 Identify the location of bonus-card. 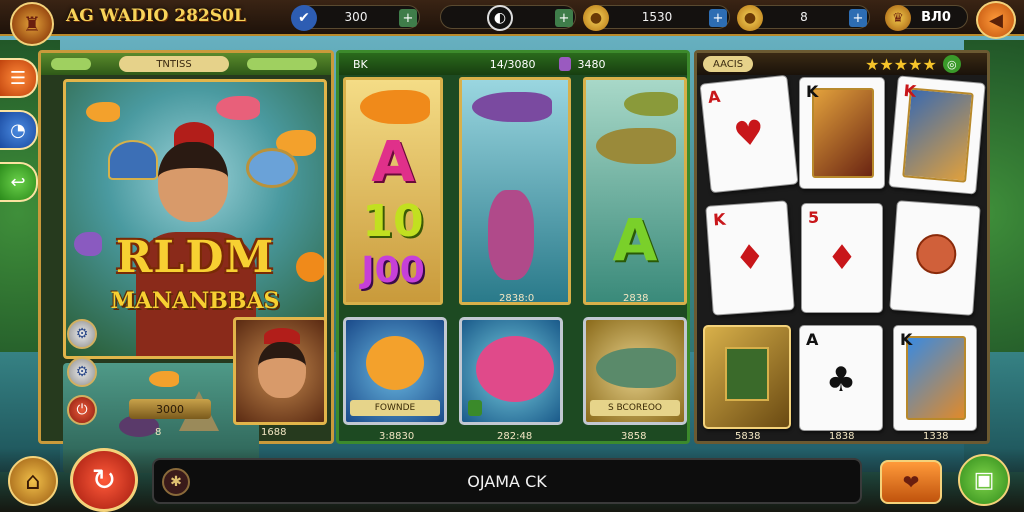
(747, 377).